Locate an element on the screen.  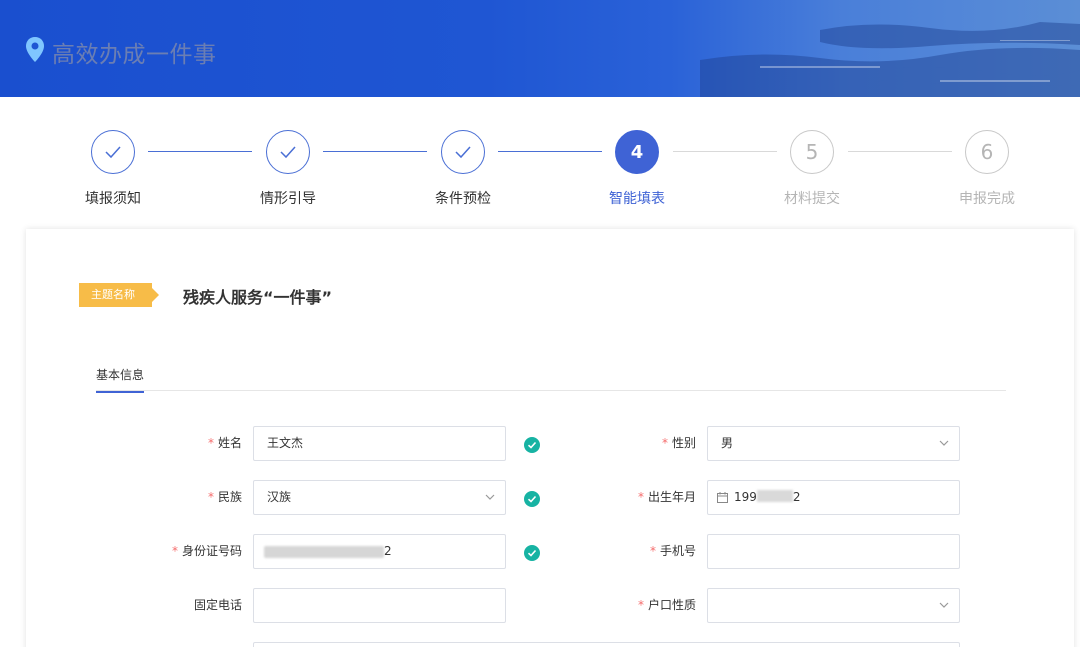
location-pin-icon is located at coordinates (35, 52).